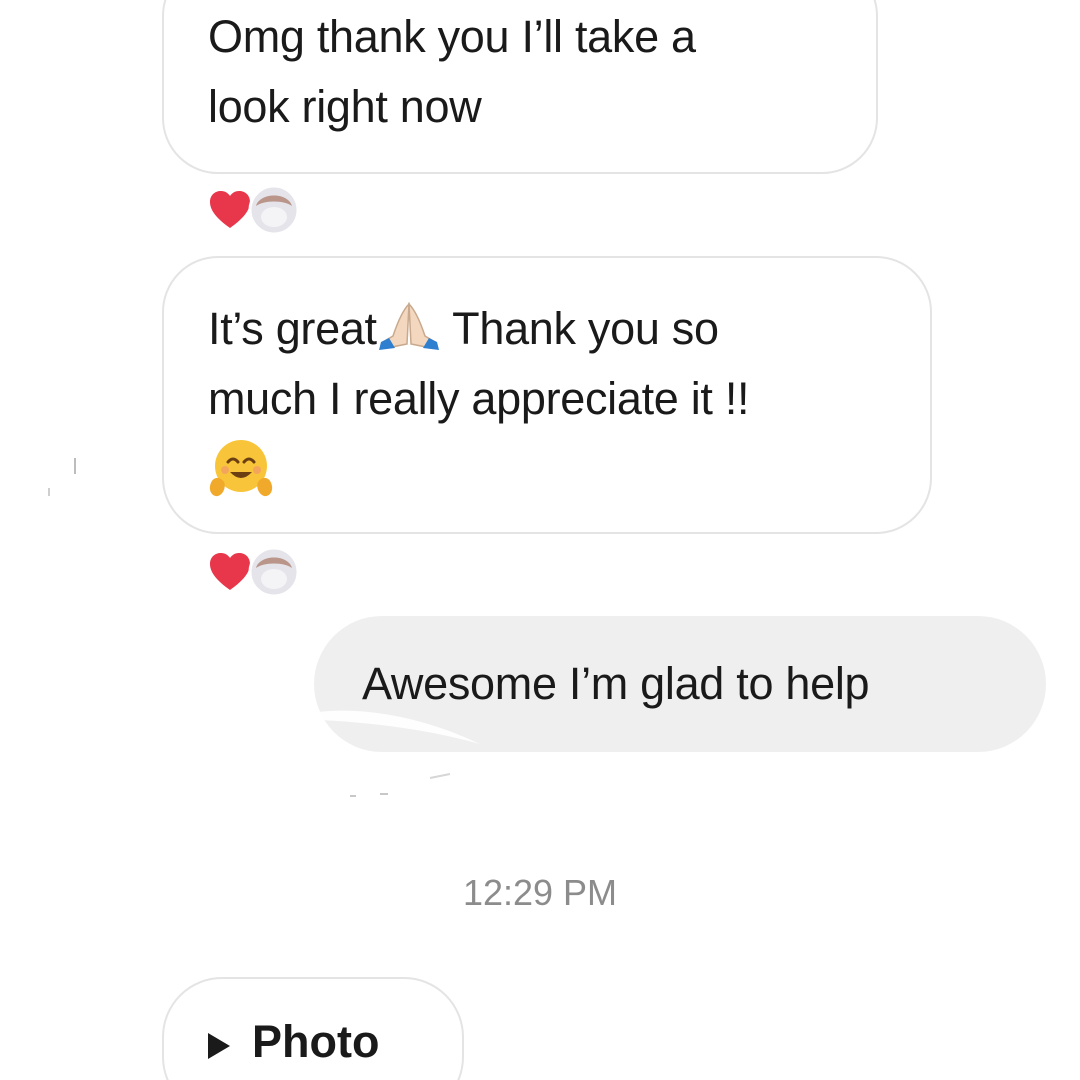 The height and width of the screenshot is (1080, 1080). Describe the element at coordinates (241, 468) in the screenshot. I see `hugging-face-emoji` at that location.